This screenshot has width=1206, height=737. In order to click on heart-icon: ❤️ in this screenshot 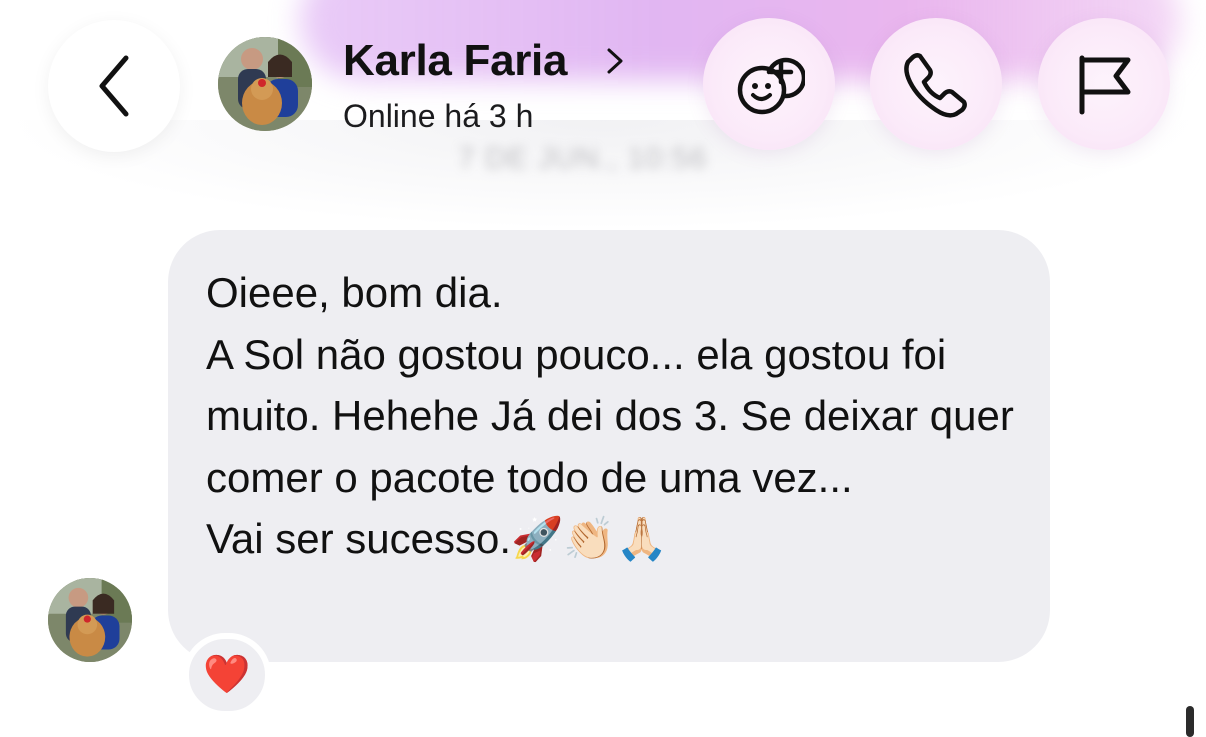, I will do `click(227, 675)`.